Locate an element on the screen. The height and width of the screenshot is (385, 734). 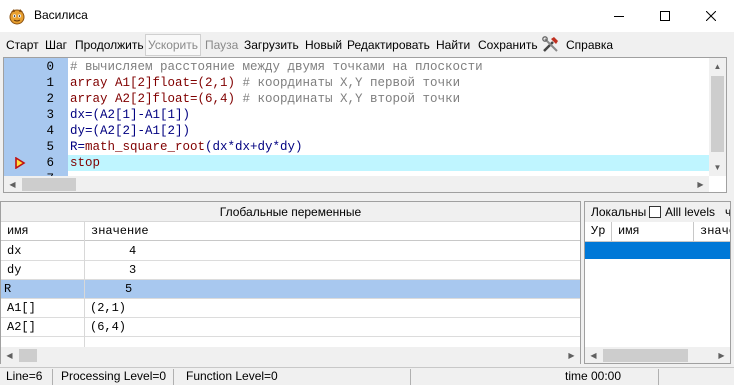
code-text: dy=(A2[2]-A1[2]) is located at coordinates (130, 131).